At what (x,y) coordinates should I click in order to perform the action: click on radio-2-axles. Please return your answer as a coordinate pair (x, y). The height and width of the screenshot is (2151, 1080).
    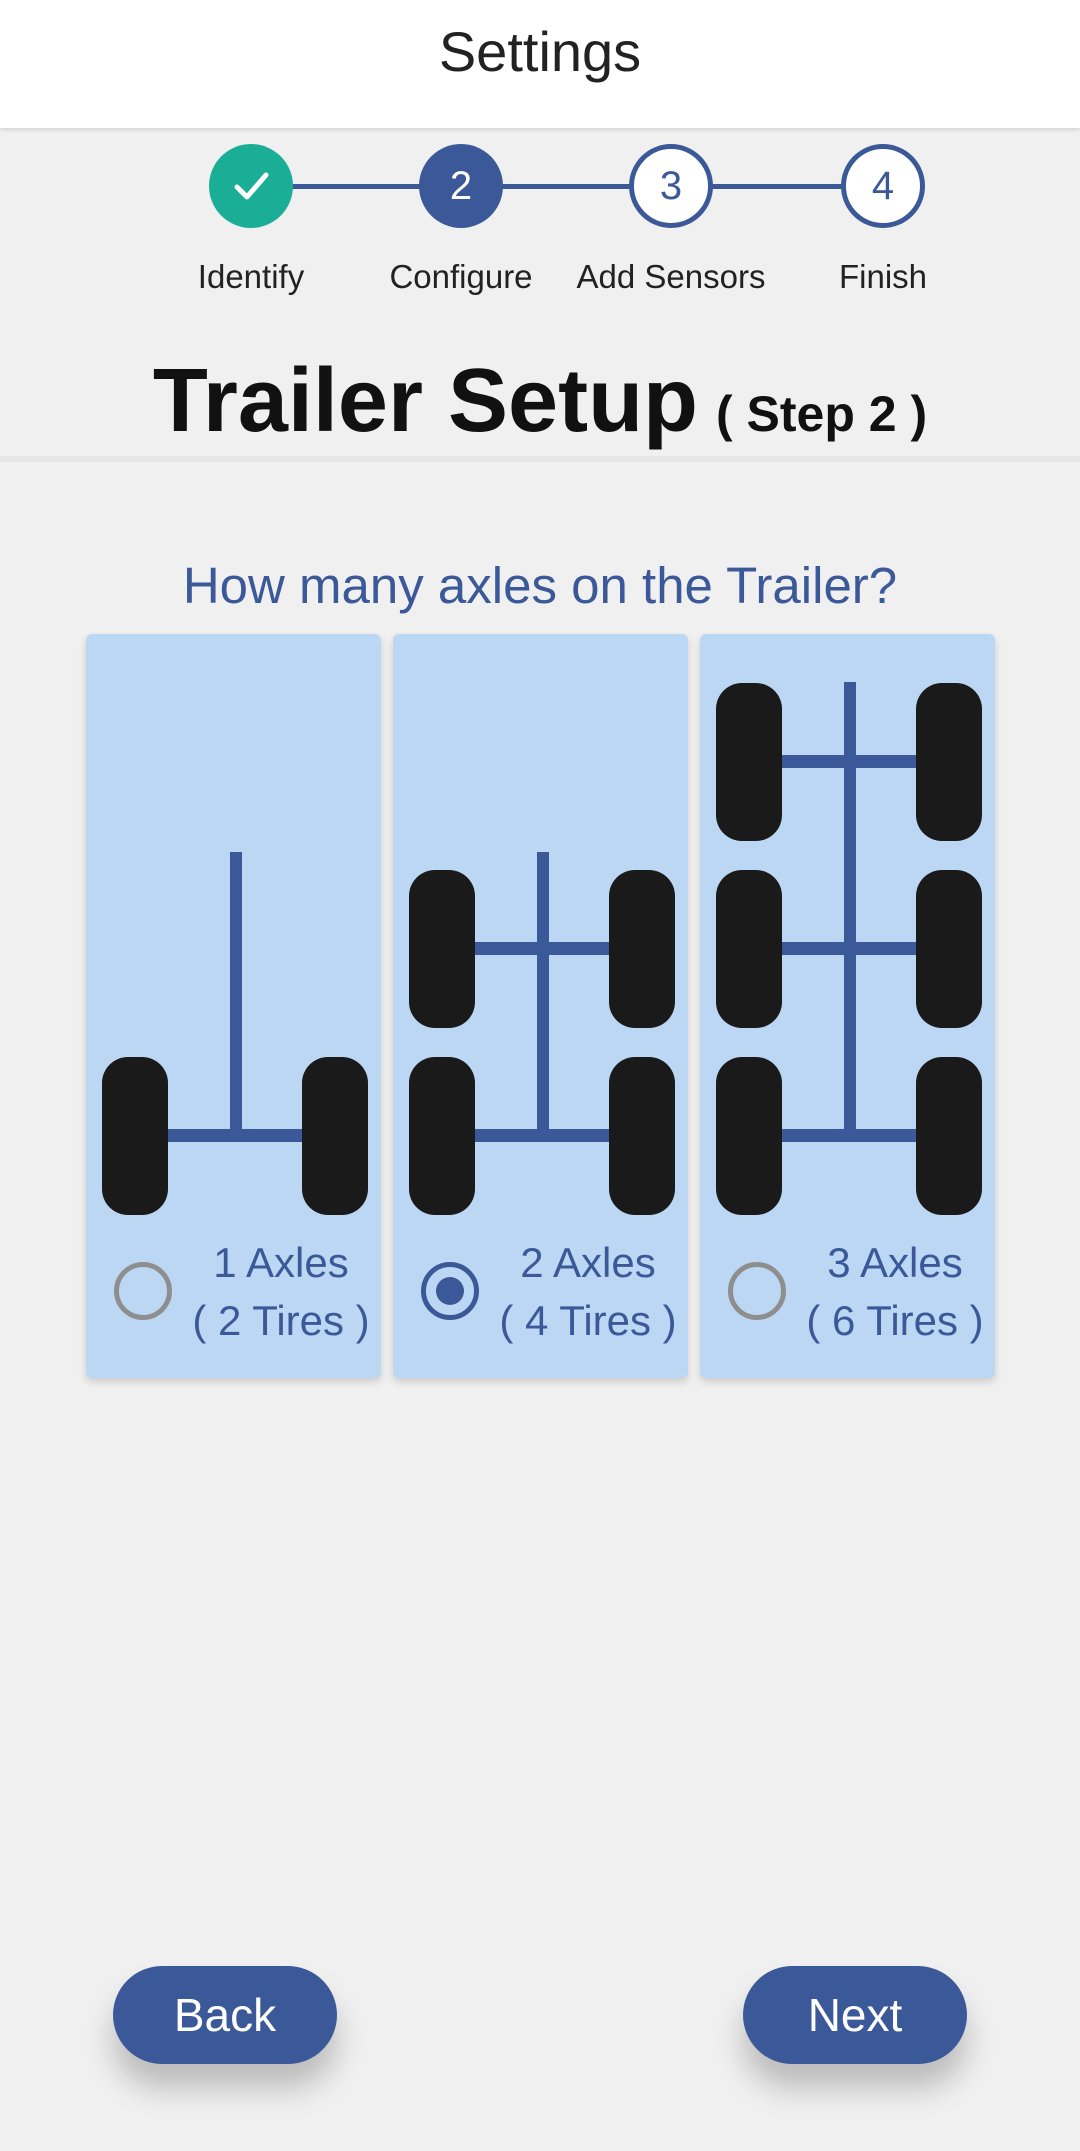
    Looking at the image, I should click on (450, 1291).